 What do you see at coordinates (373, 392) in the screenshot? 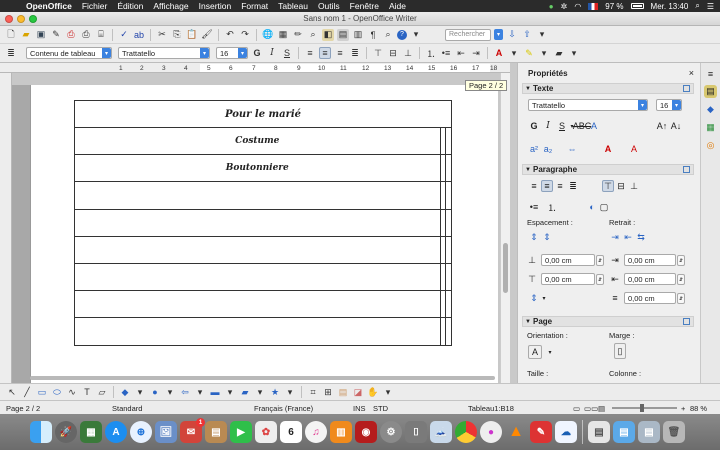
I see `more-drawing-icon: ✋` at bounding box center [373, 392].